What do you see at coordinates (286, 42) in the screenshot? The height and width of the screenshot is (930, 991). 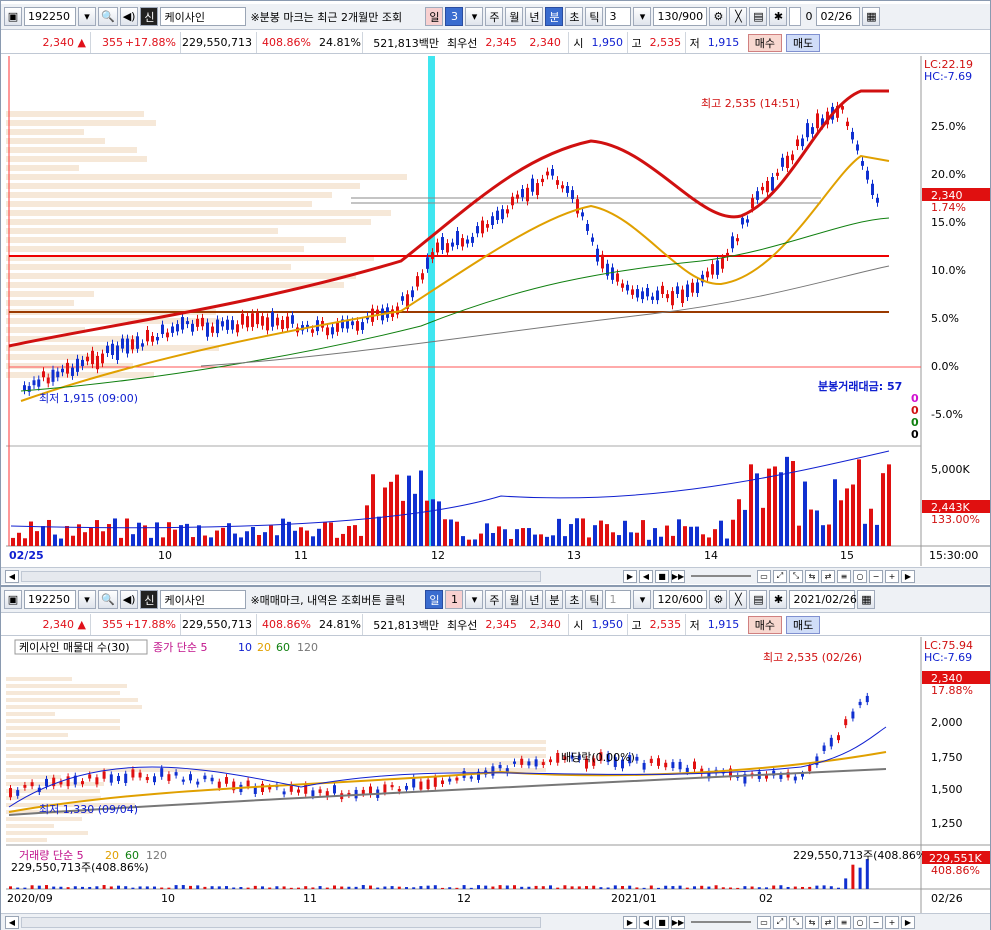 I see `volume-ratio: 408.86%` at bounding box center [286, 42].